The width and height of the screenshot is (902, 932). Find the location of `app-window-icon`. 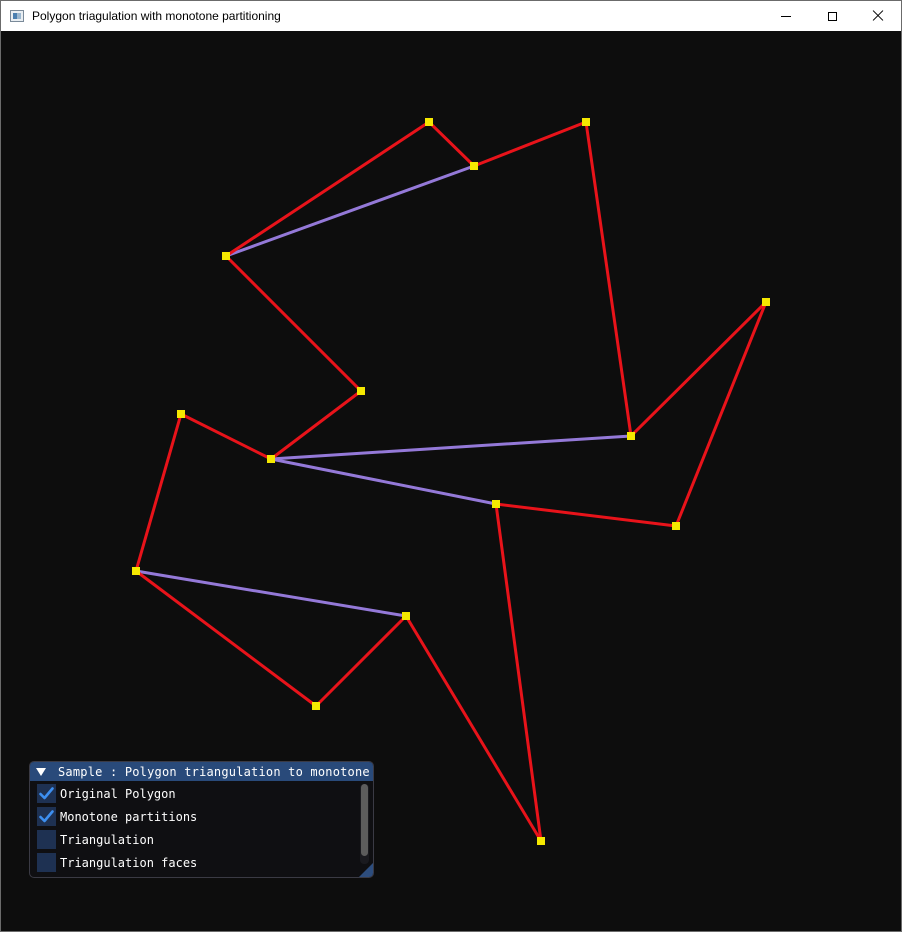

app-window-icon is located at coordinates (17, 16).